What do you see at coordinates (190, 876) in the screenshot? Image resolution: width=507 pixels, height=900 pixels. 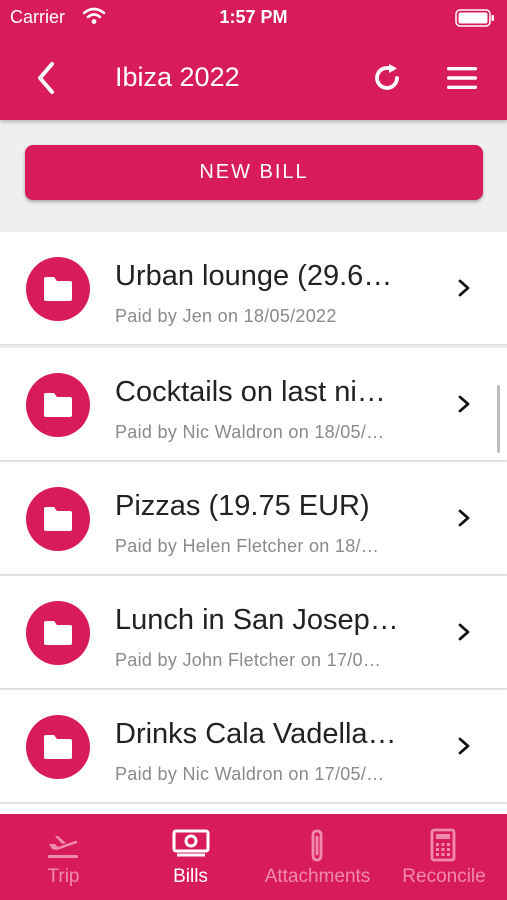 I see `tab-label: Bills` at bounding box center [190, 876].